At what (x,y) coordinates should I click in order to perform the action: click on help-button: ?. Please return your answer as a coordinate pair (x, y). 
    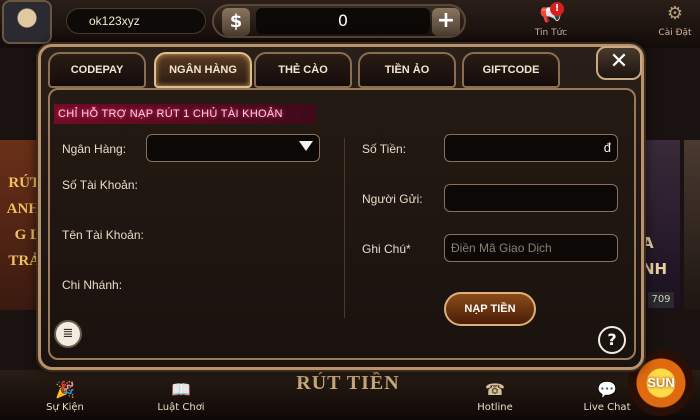
    Looking at the image, I should click on (612, 340).